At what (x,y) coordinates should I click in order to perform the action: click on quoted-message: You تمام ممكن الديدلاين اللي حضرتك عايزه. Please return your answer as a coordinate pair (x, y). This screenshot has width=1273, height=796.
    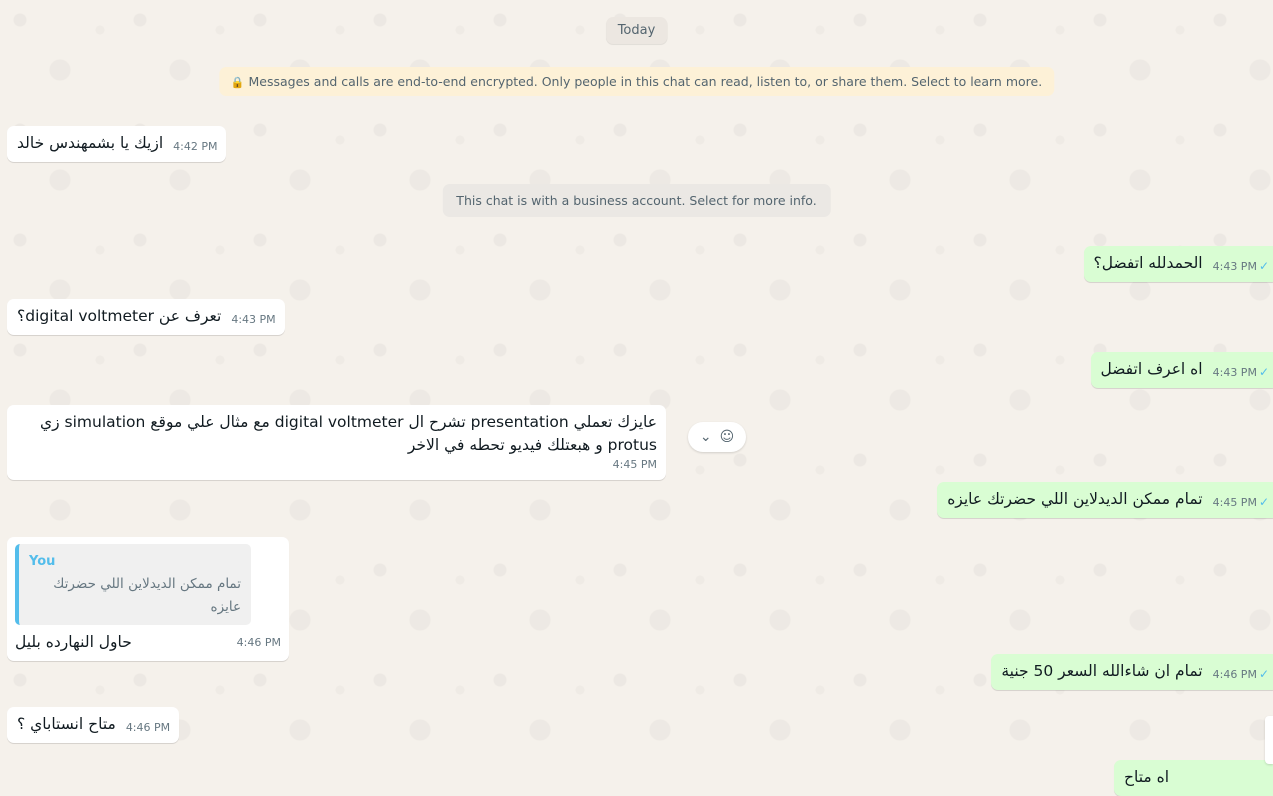
    Looking at the image, I should click on (133, 584).